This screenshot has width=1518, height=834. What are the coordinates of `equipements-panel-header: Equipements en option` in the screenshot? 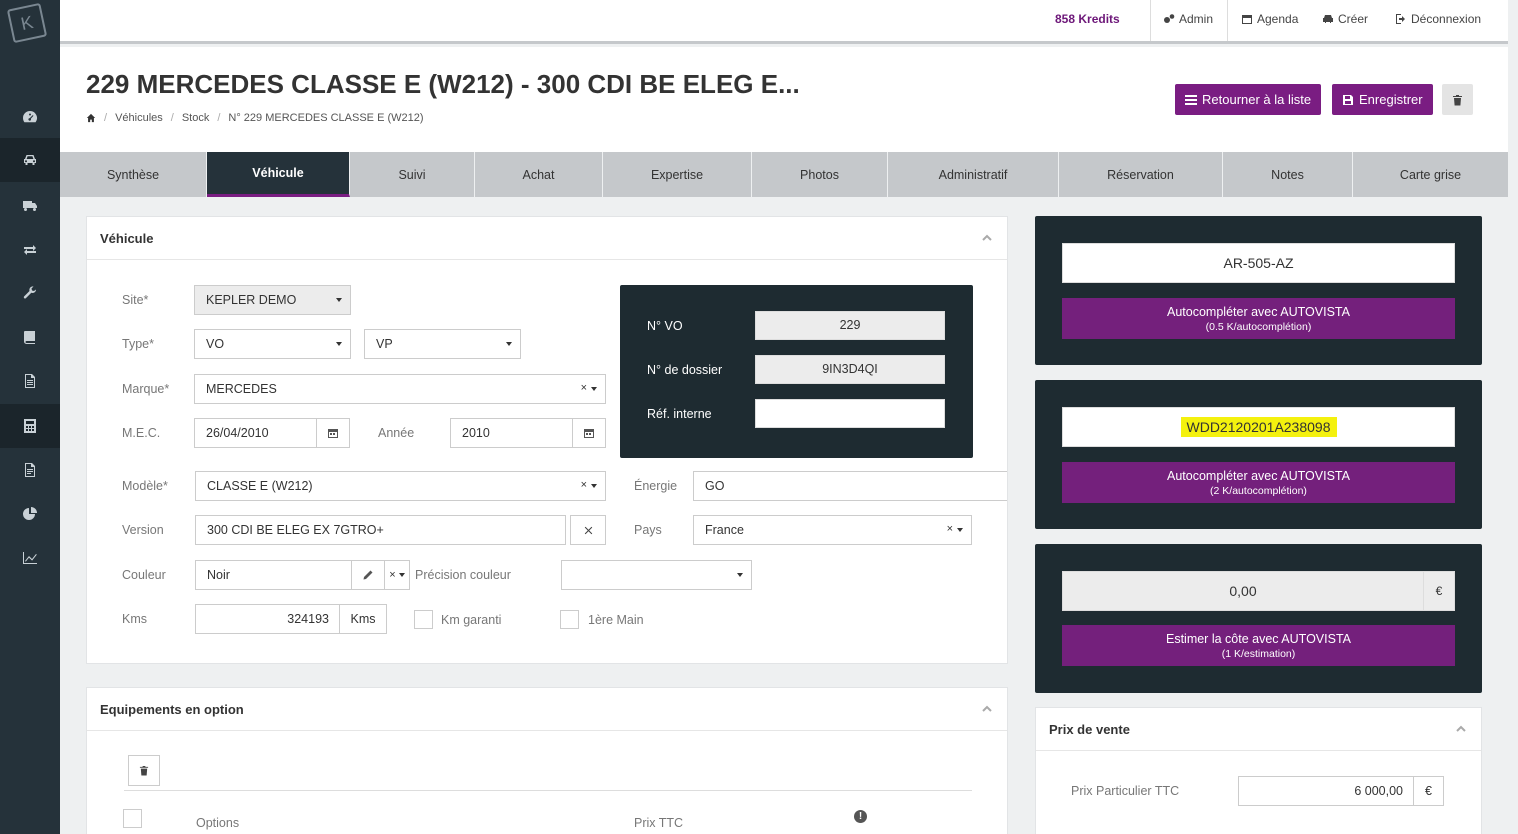 It's located at (547, 709).